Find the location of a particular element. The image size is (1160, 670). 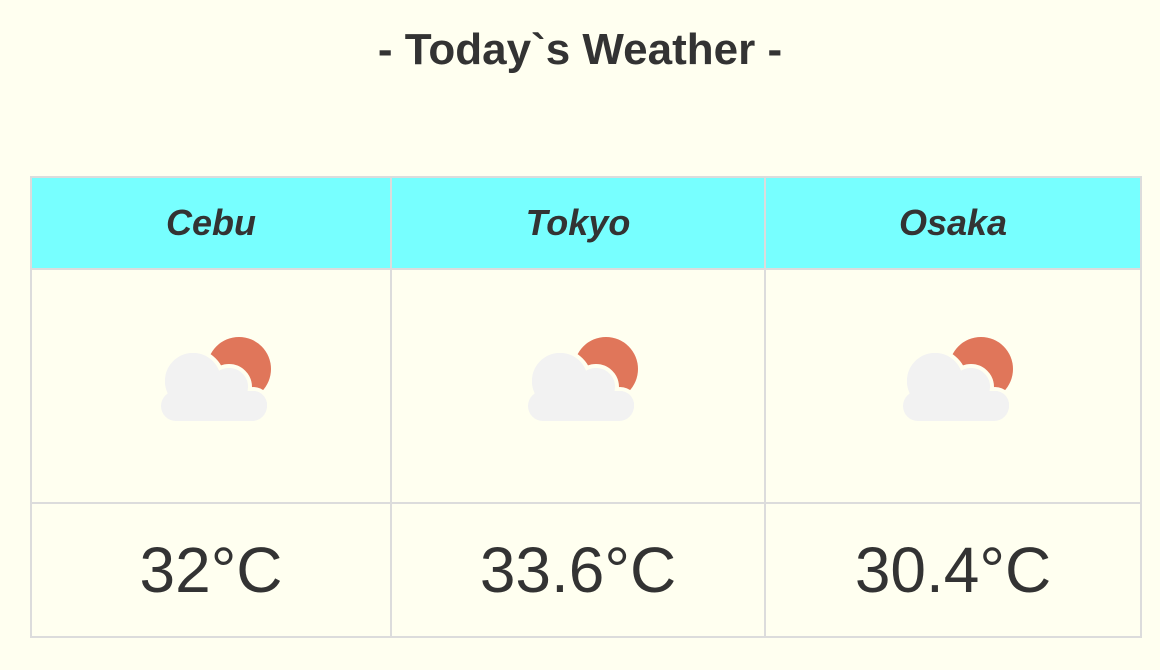

temperature-cebu: 32°C is located at coordinates (211, 570).